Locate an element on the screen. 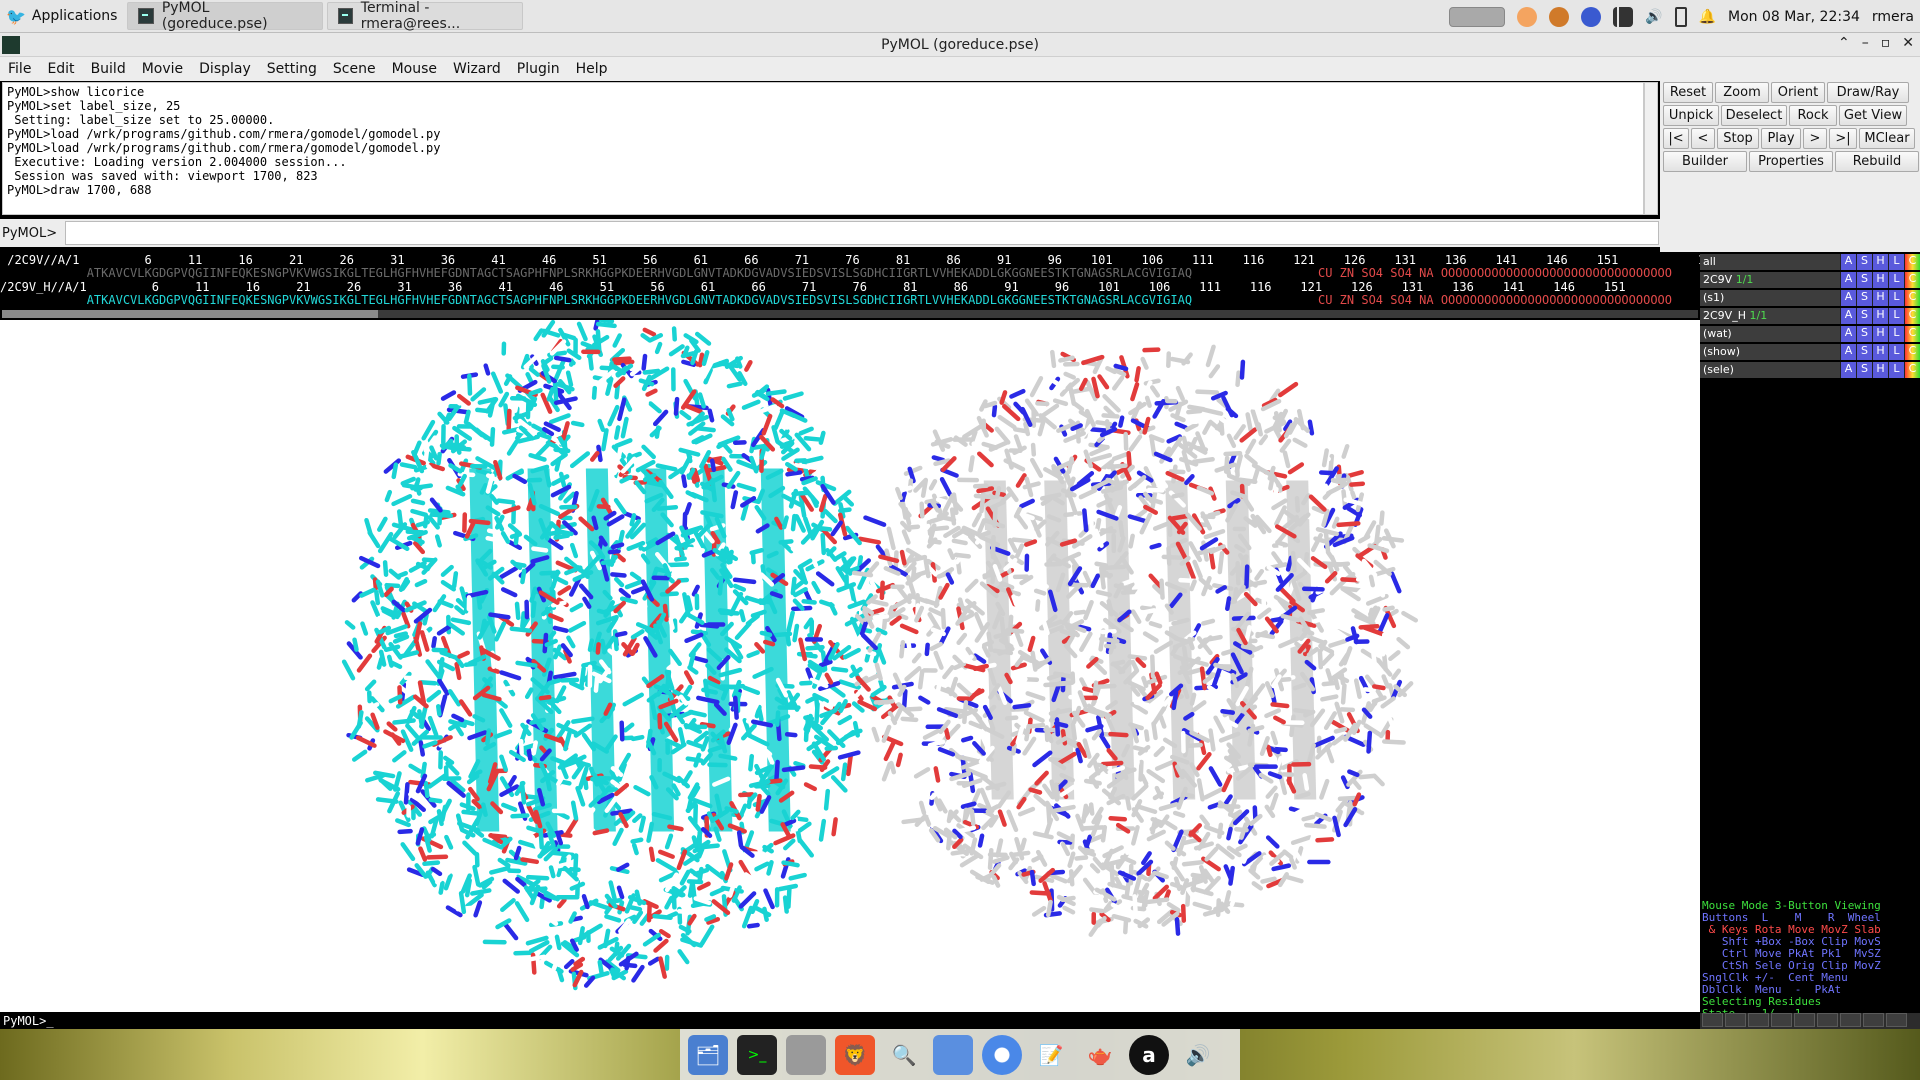 The width and height of the screenshot is (1920, 1080). menu-wizard: Wizard is located at coordinates (477, 69).